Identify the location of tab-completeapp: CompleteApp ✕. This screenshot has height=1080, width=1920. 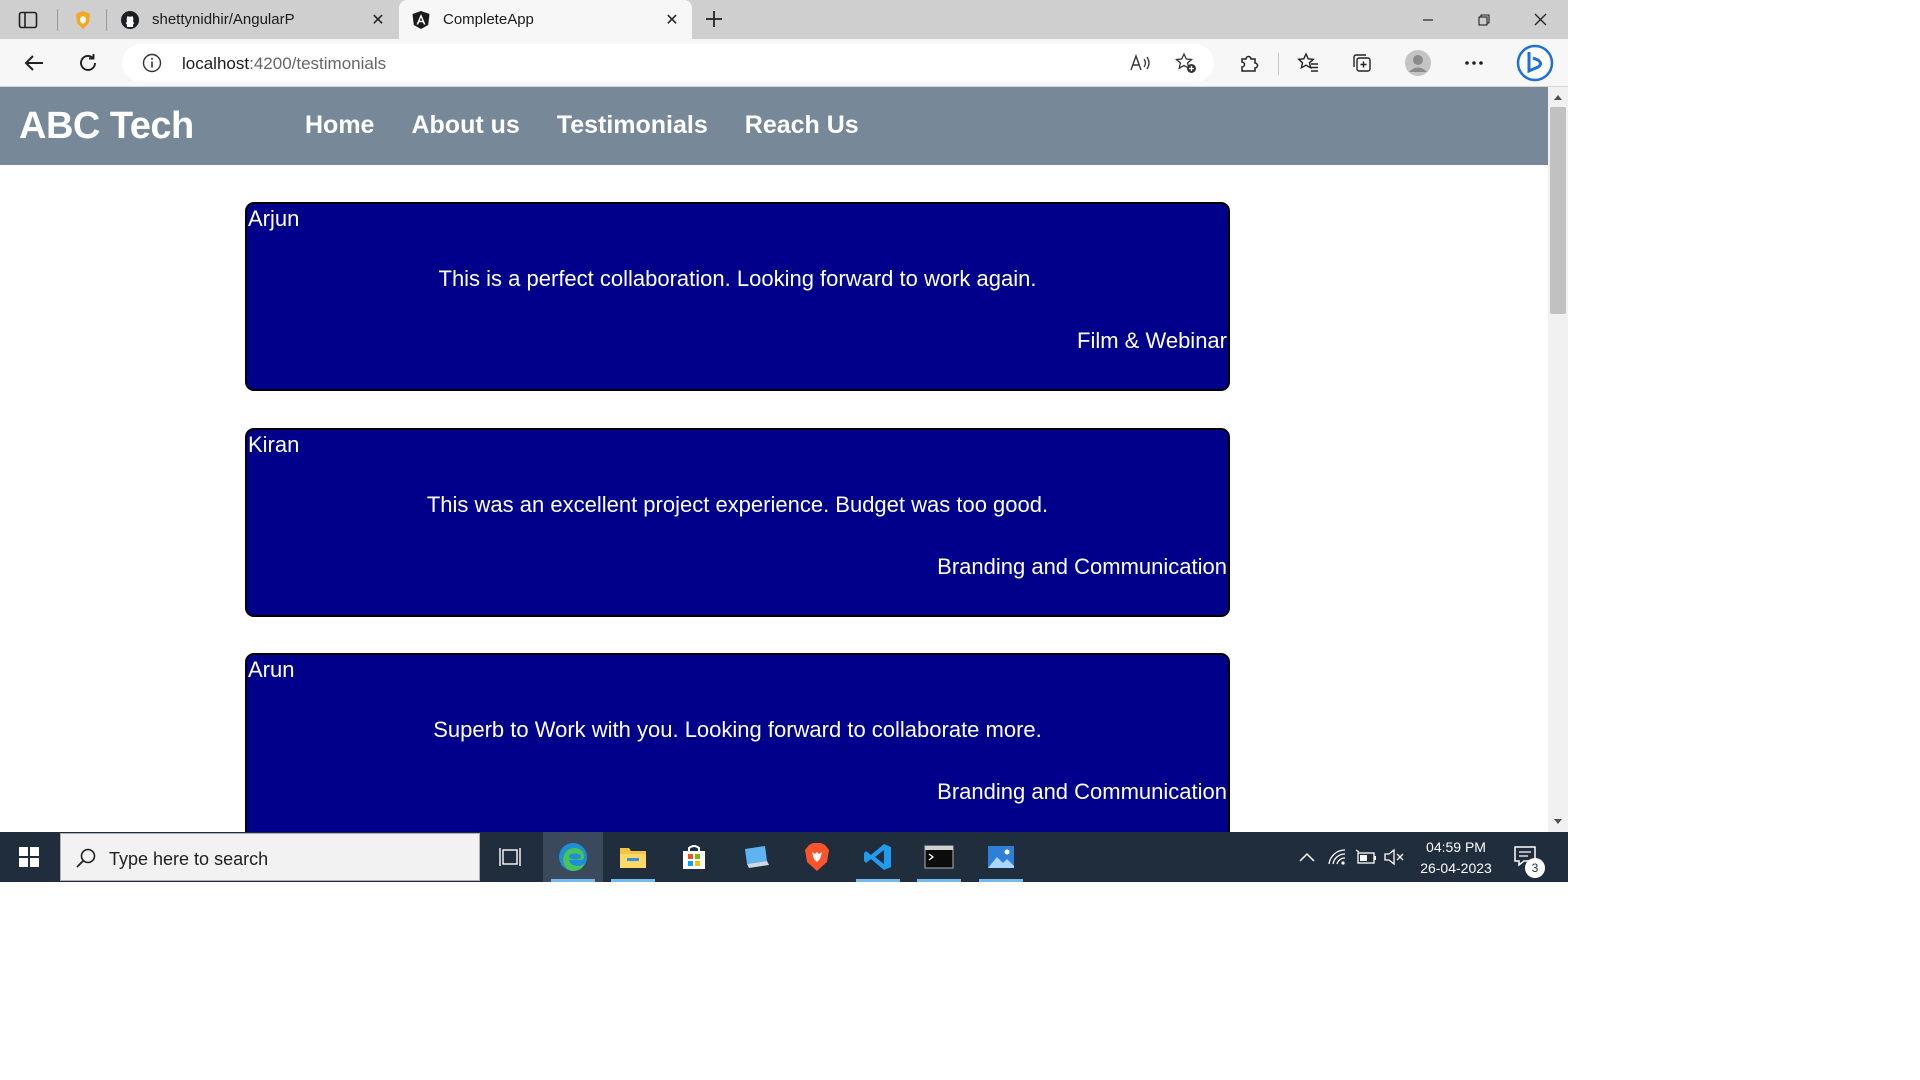
(545, 19).